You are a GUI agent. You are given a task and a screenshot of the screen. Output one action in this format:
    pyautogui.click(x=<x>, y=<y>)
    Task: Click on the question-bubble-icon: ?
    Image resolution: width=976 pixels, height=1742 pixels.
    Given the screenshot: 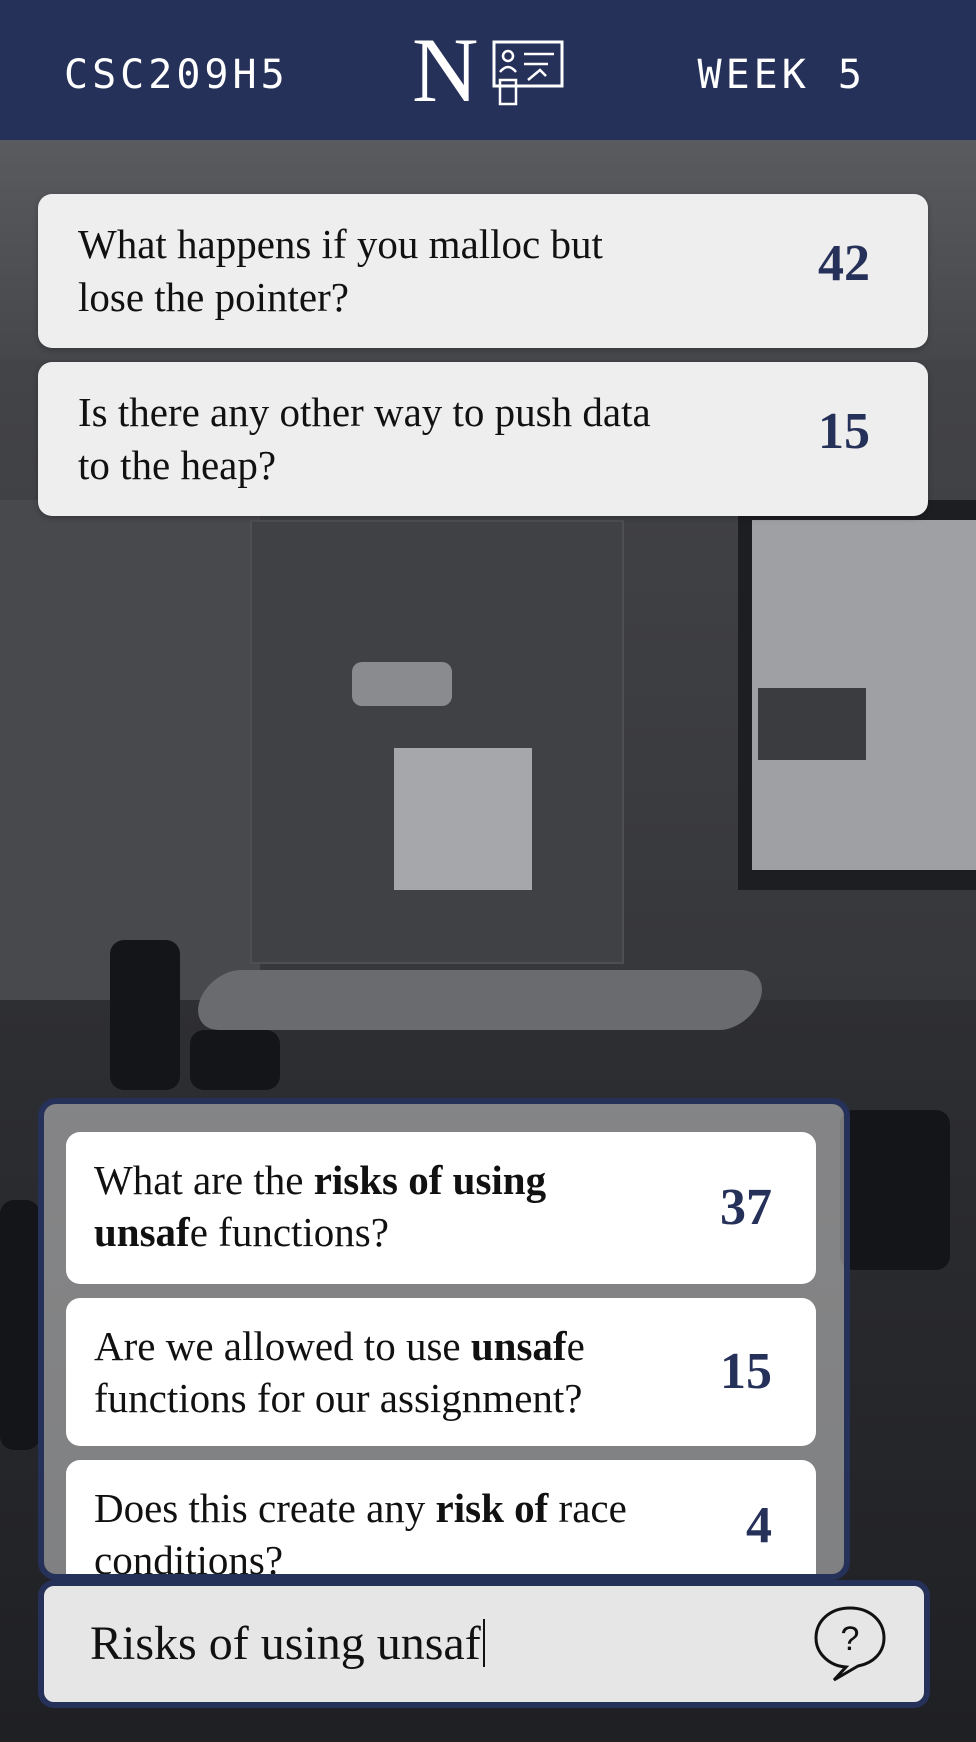 What is the action you would take?
    pyautogui.click(x=850, y=1644)
    